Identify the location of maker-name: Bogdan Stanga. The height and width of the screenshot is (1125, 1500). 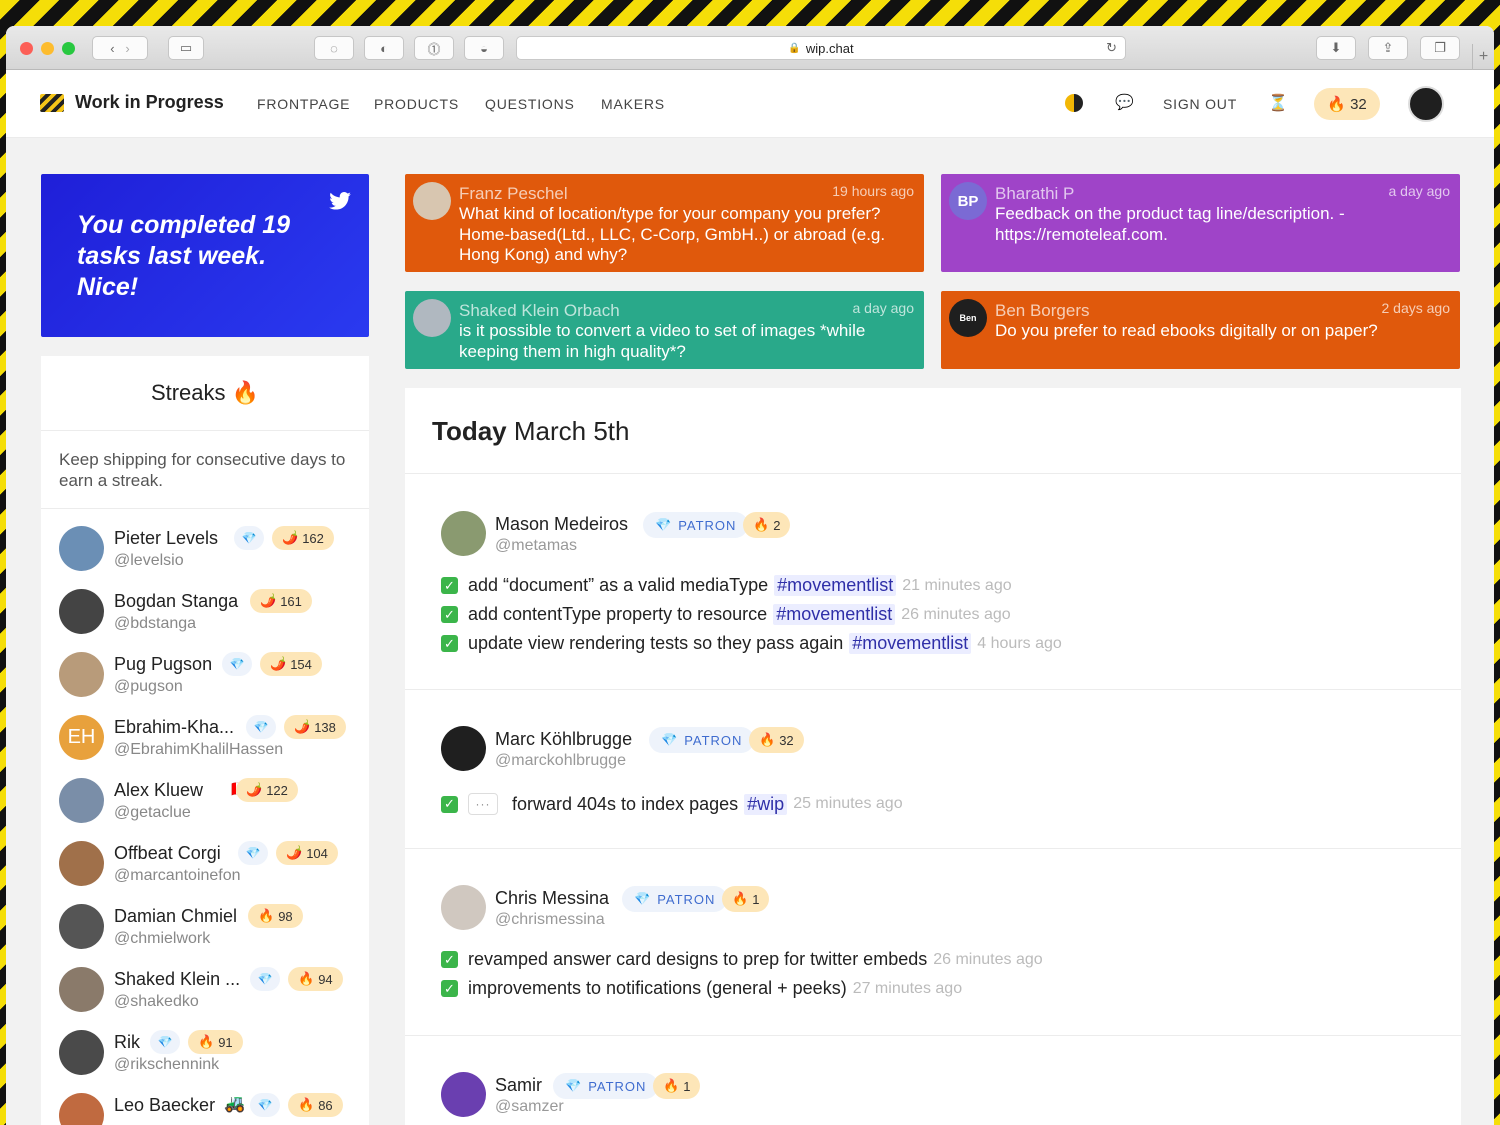
(176, 601).